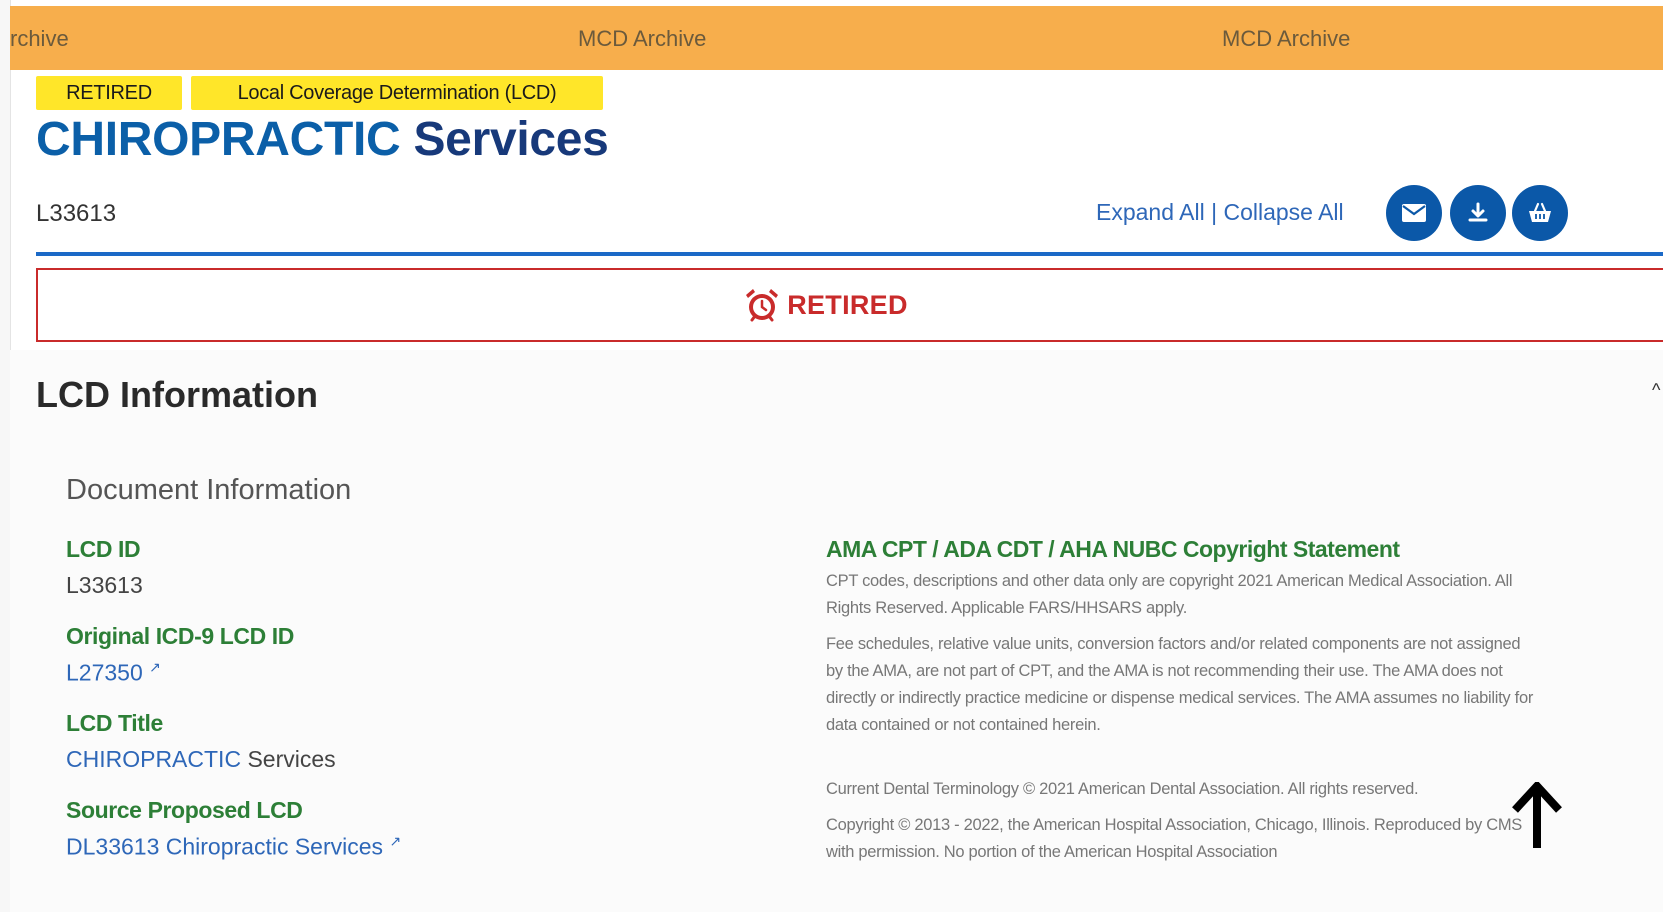 This screenshot has height=912, width=1663. What do you see at coordinates (1150, 212) in the screenshot?
I see `expand-all-link: Expand All` at bounding box center [1150, 212].